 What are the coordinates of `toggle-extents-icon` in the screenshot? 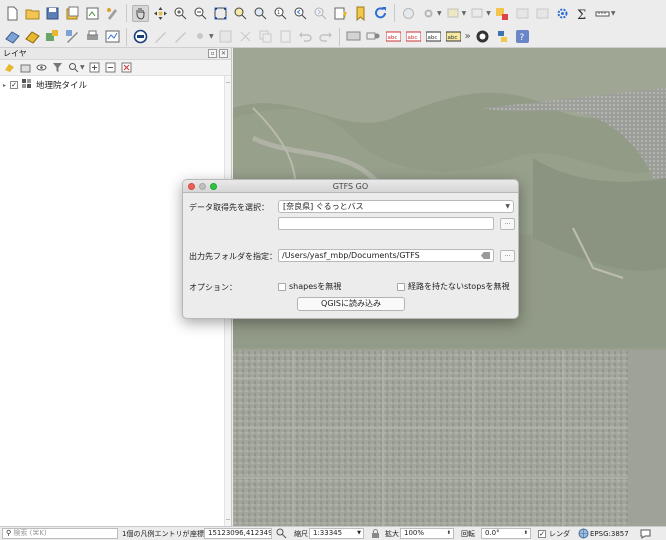 It's located at (281, 533).